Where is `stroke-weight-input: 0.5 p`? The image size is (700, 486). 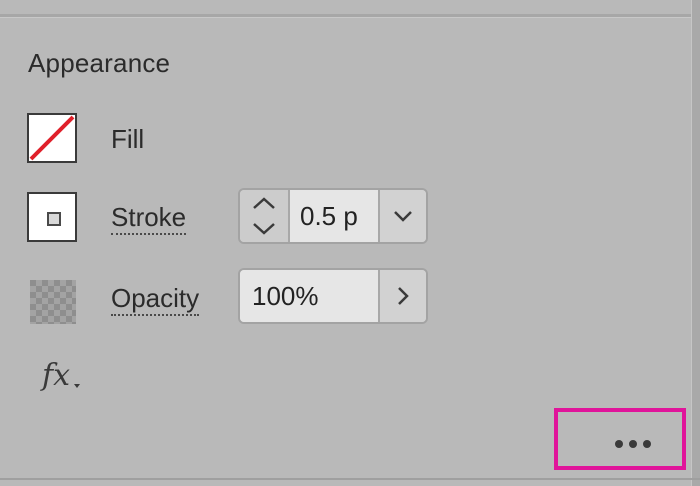 stroke-weight-input: 0.5 p is located at coordinates (334, 216).